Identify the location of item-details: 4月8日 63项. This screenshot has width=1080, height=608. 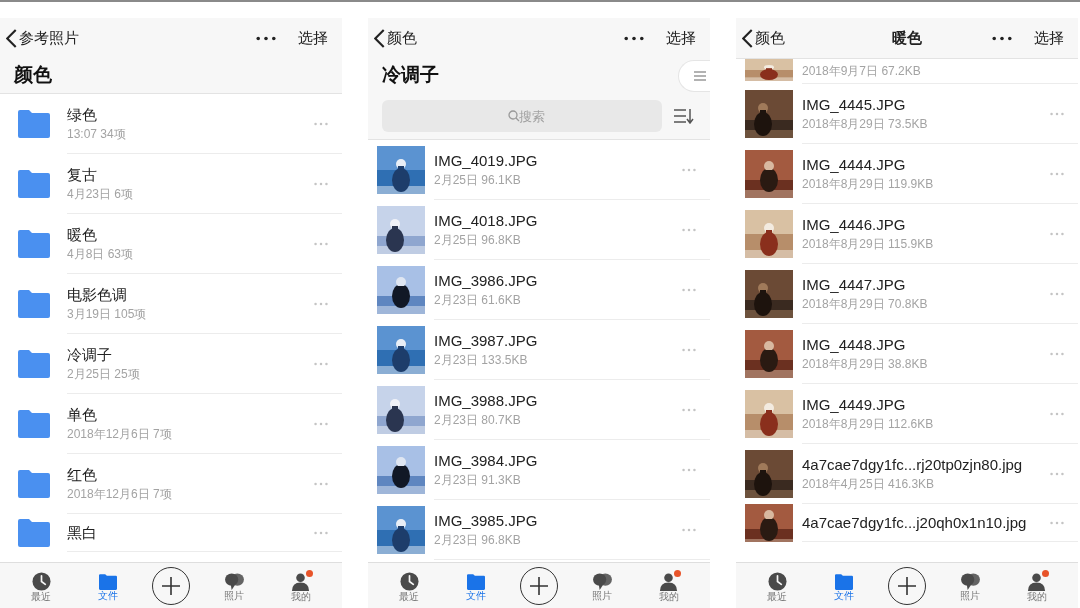
(101, 254).